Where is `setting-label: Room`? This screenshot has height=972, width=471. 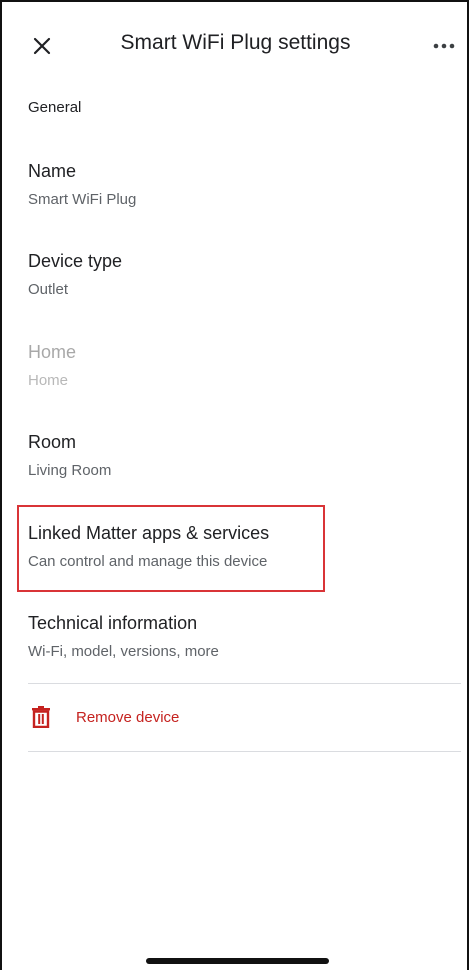 setting-label: Room is located at coordinates (52, 442).